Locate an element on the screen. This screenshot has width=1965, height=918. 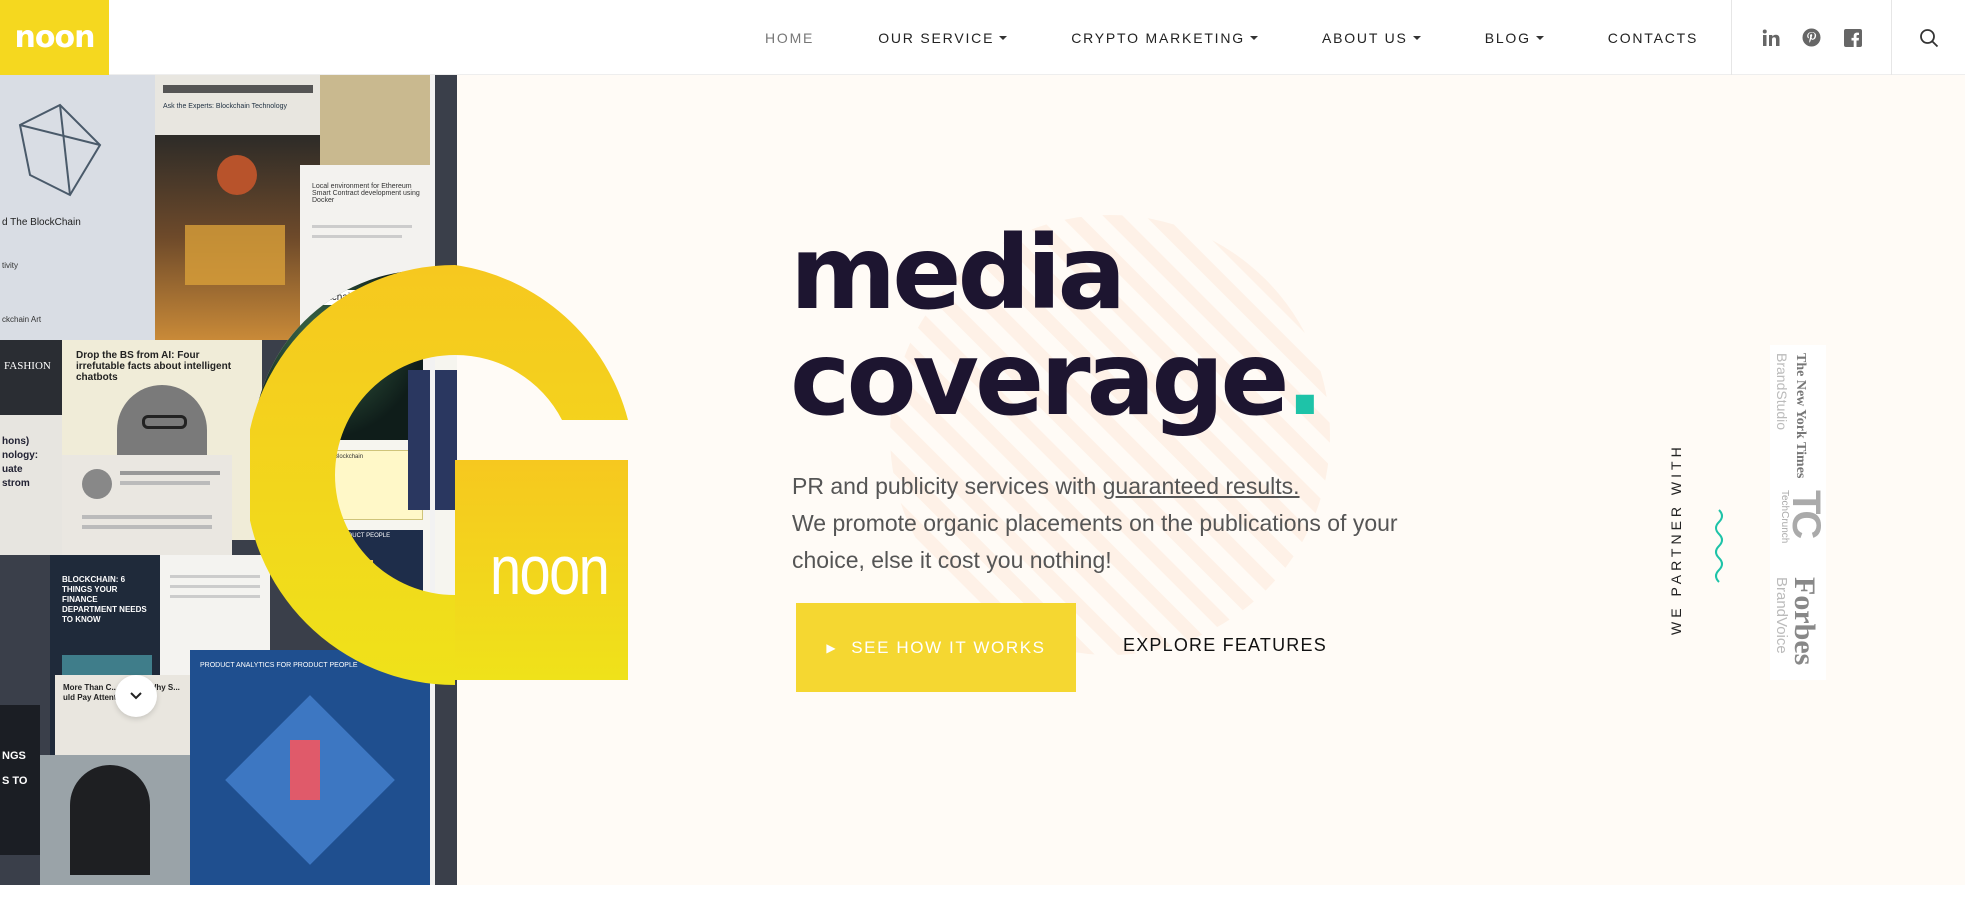
subtext-prefix: PR and publicity services with is located at coordinates (947, 486).